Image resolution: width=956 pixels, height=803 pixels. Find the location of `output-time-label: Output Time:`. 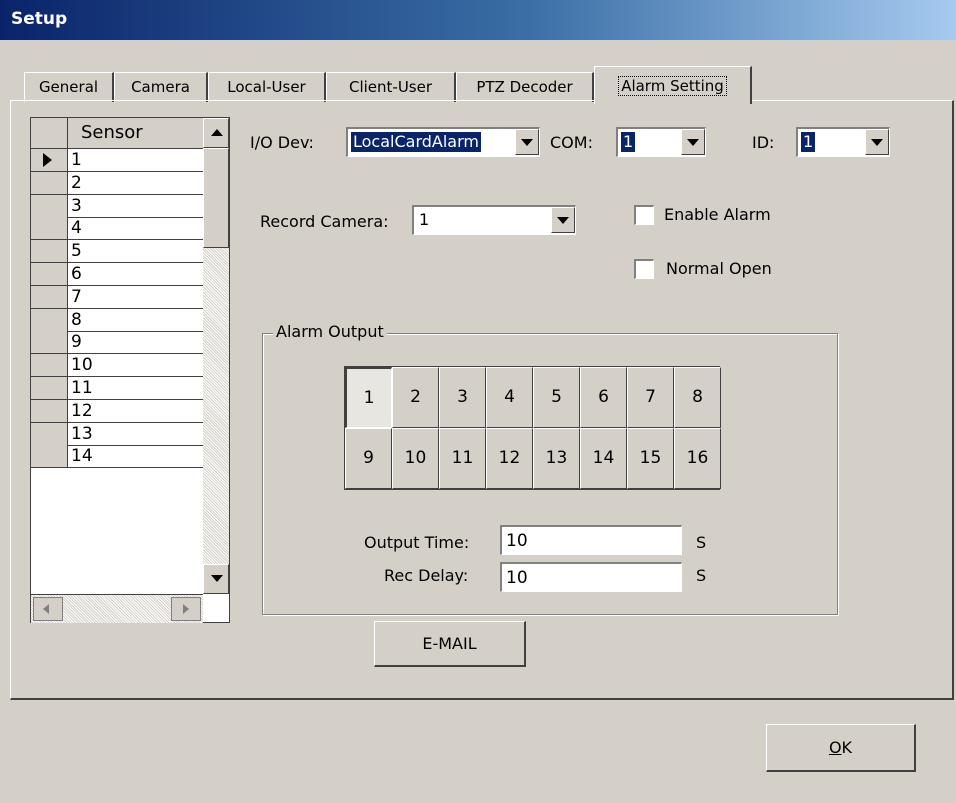

output-time-label: Output Time: is located at coordinates (417, 542).